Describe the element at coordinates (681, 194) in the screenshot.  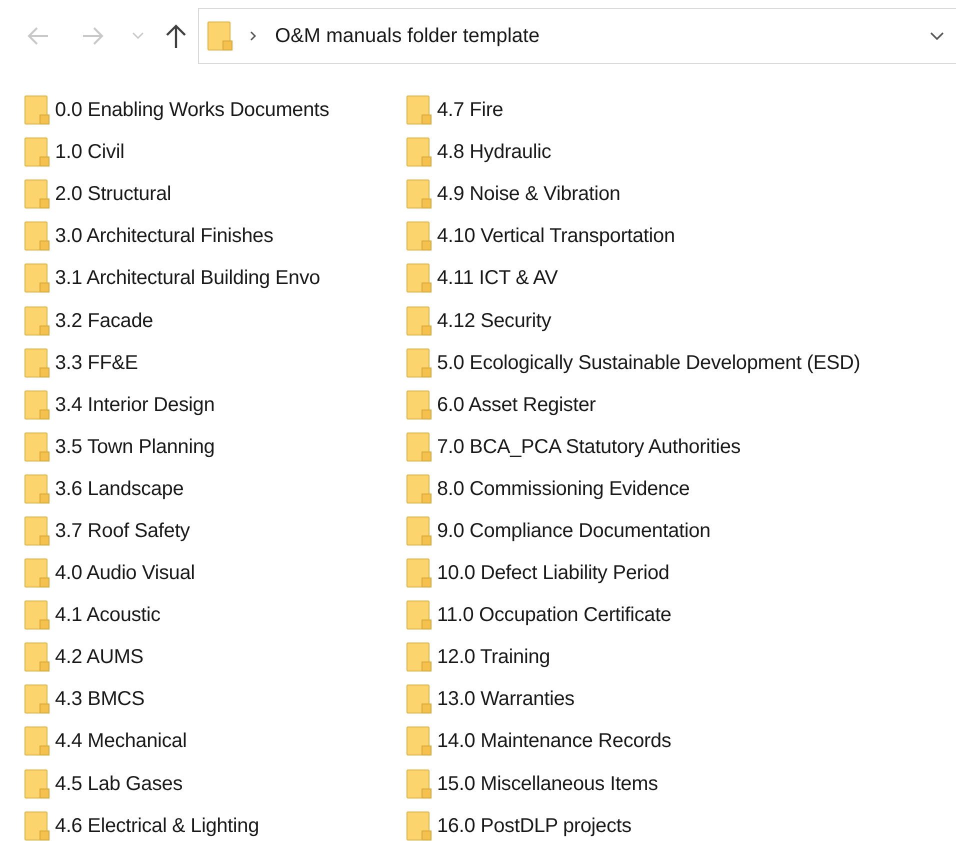
I see `folder-item: 4.9 Noise & Vibration` at that location.